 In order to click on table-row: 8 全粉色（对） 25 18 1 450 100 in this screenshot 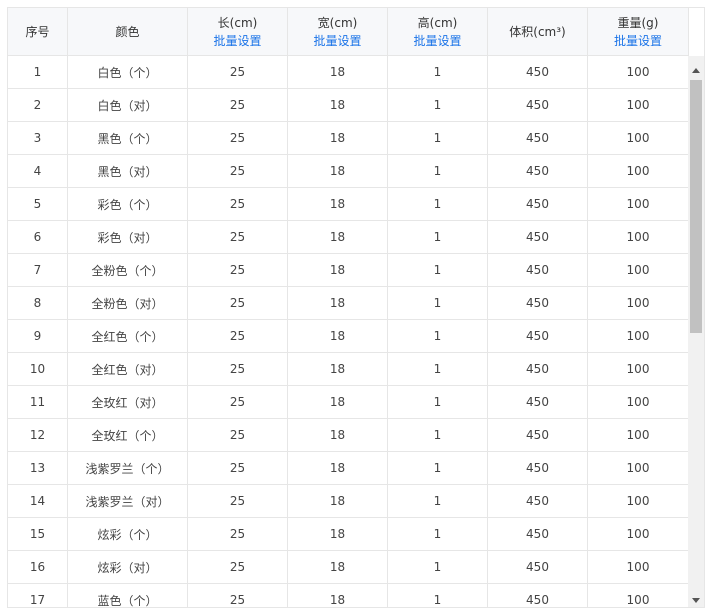, I will do `click(348, 303)`.